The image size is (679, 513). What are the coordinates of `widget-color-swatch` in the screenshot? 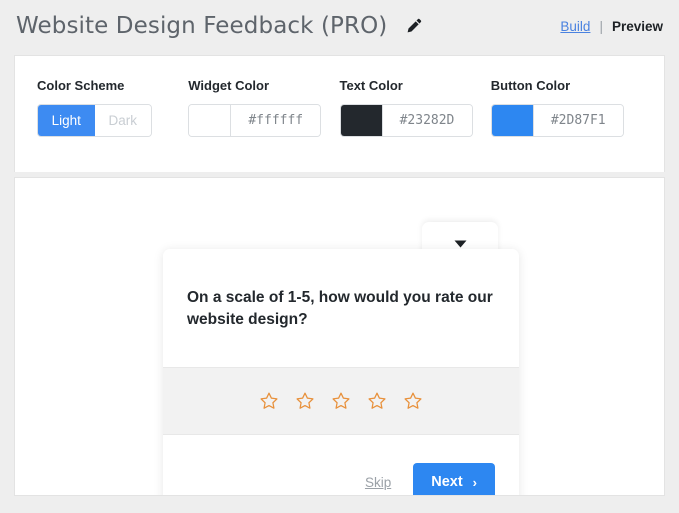 It's located at (210, 120).